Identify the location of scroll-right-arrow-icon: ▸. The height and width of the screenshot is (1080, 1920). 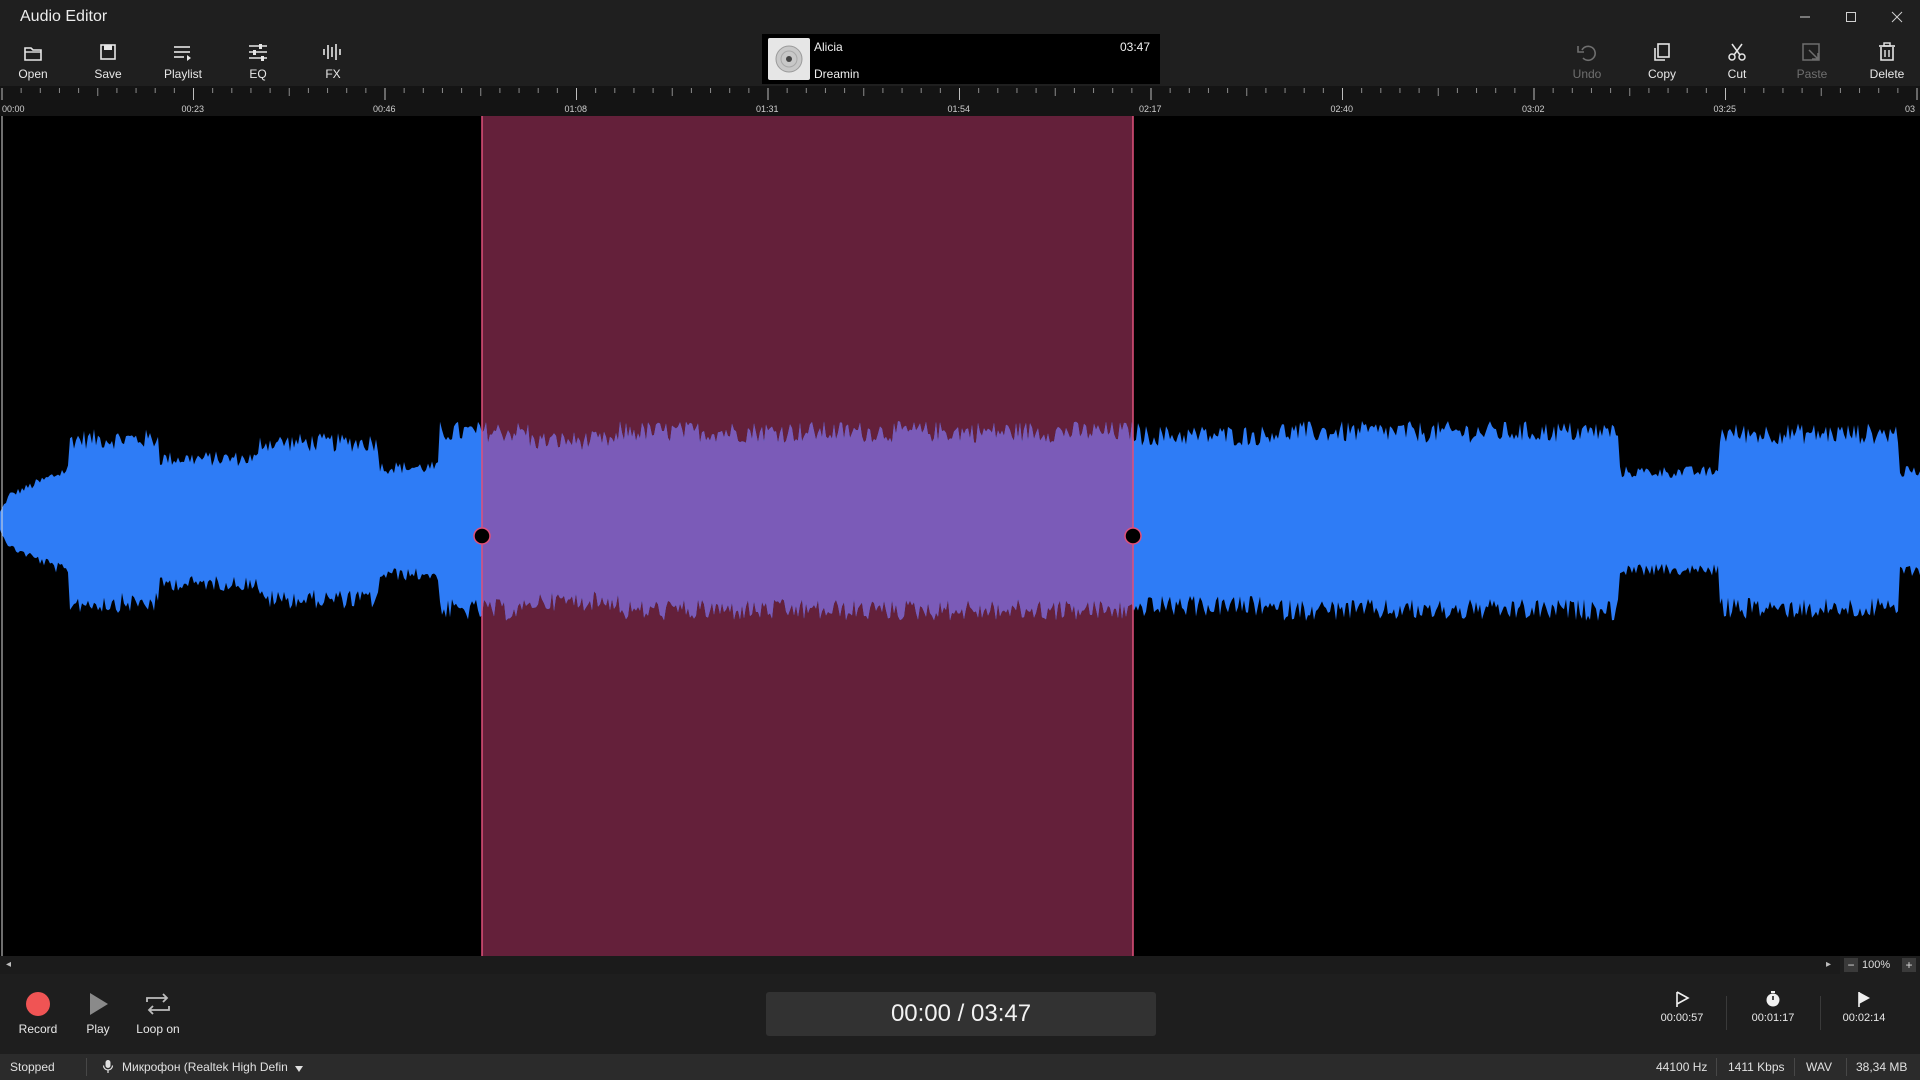
(1828, 964).